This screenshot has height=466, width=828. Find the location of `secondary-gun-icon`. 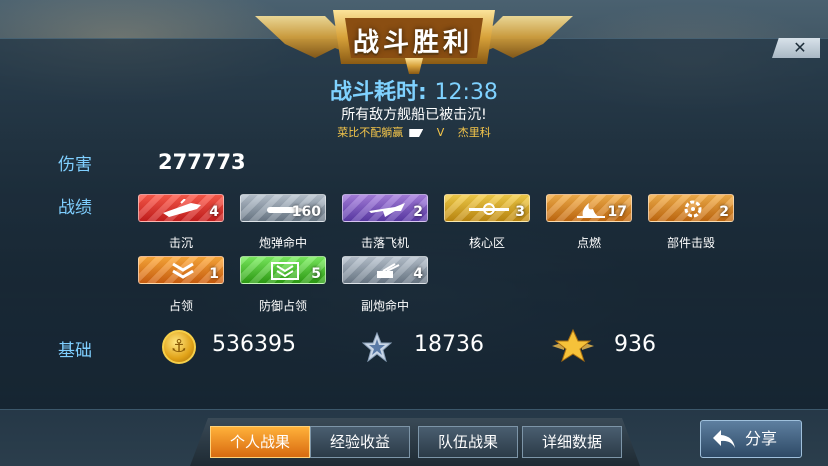

secondary-gun-icon is located at coordinates (388, 270).